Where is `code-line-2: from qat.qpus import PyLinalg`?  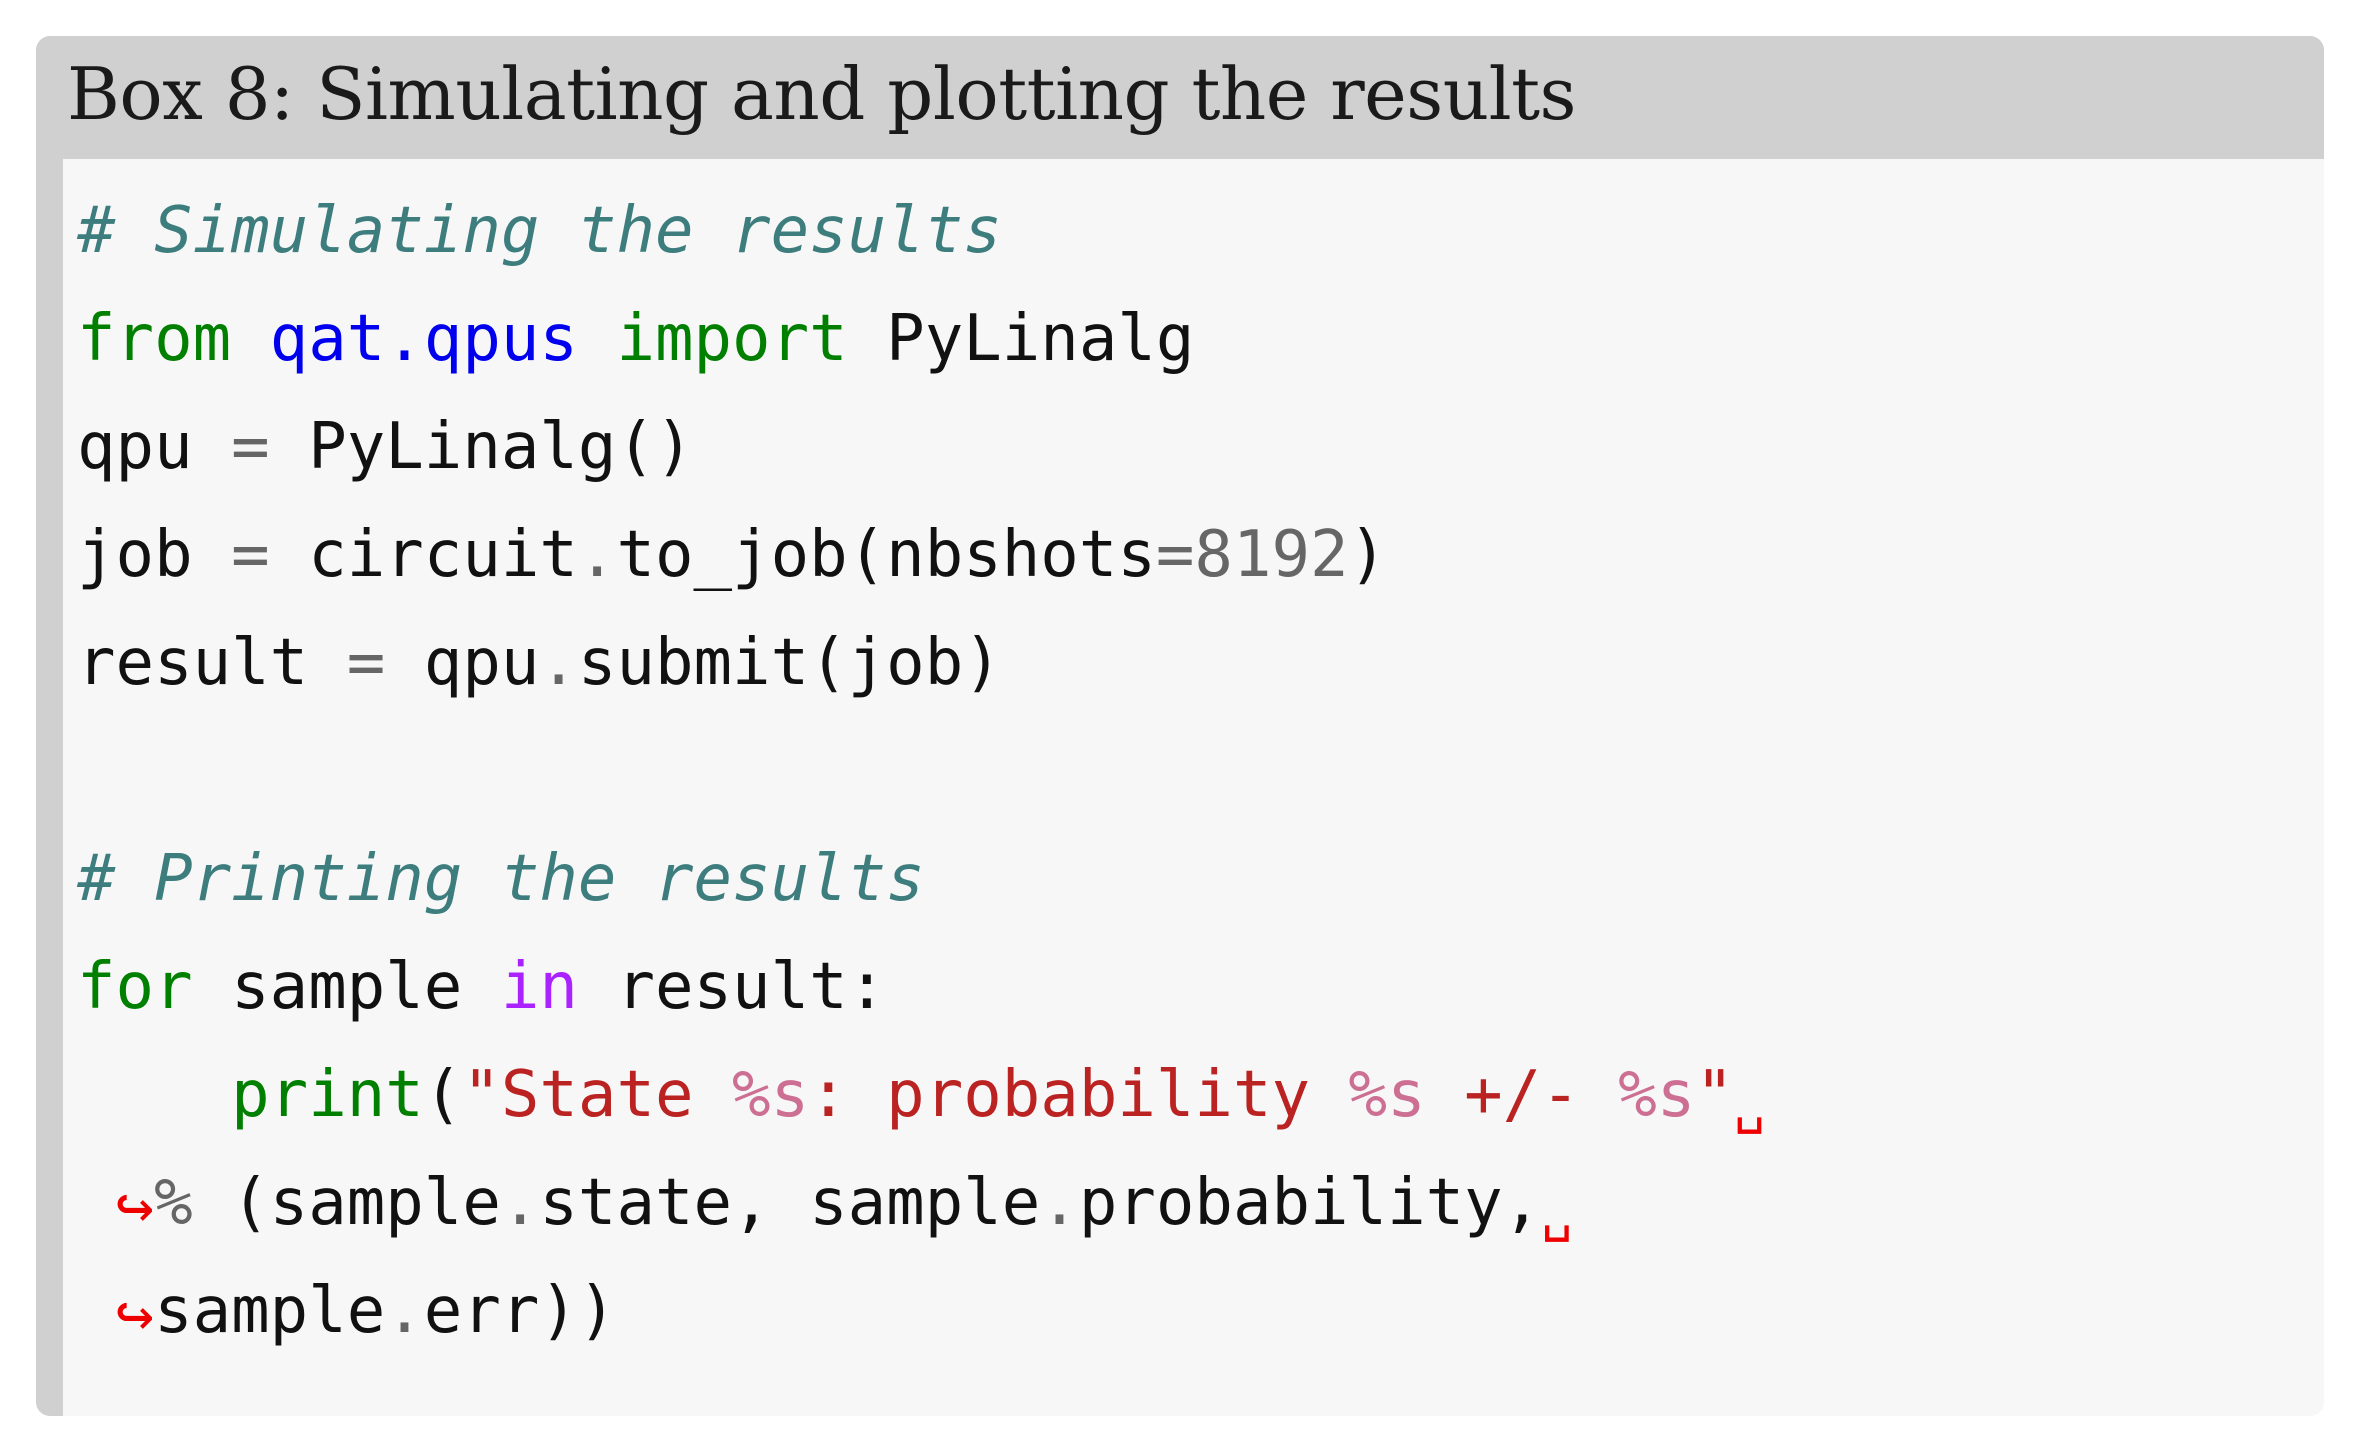 code-line-2: from qat.qpus import PyLinalg is located at coordinates (1200, 339).